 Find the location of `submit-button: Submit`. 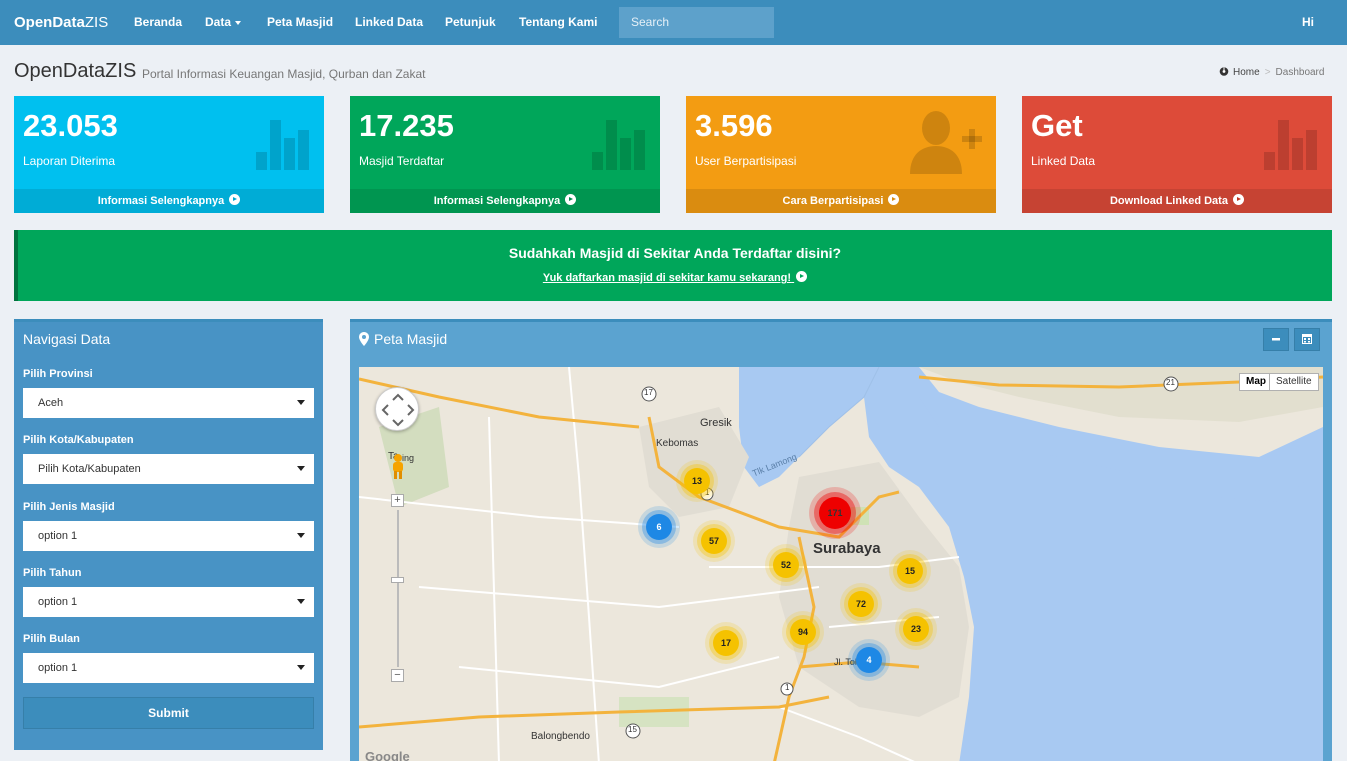

submit-button: Submit is located at coordinates (168, 713).